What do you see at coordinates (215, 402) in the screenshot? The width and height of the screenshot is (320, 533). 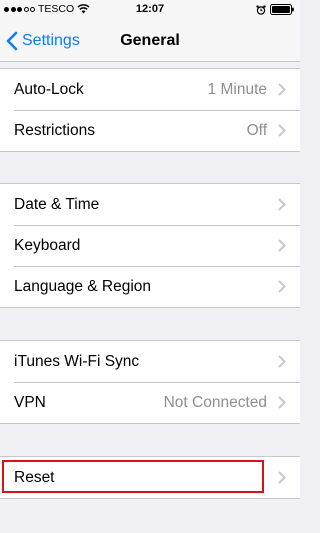 I see `row-value: Not Connected` at bounding box center [215, 402].